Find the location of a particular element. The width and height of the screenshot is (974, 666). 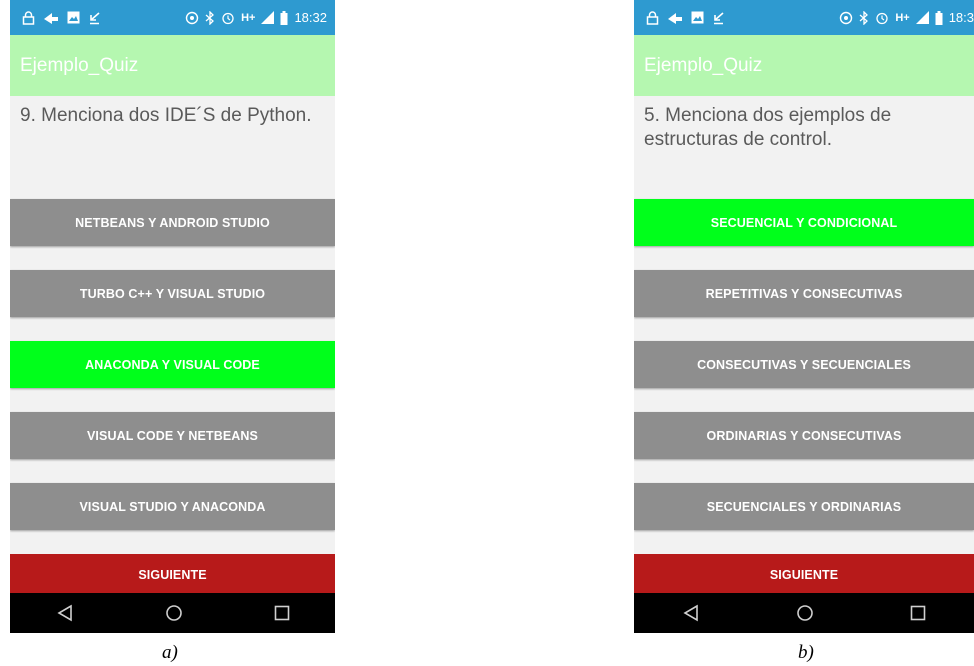

figure-caption-b: b) is located at coordinates (806, 652).